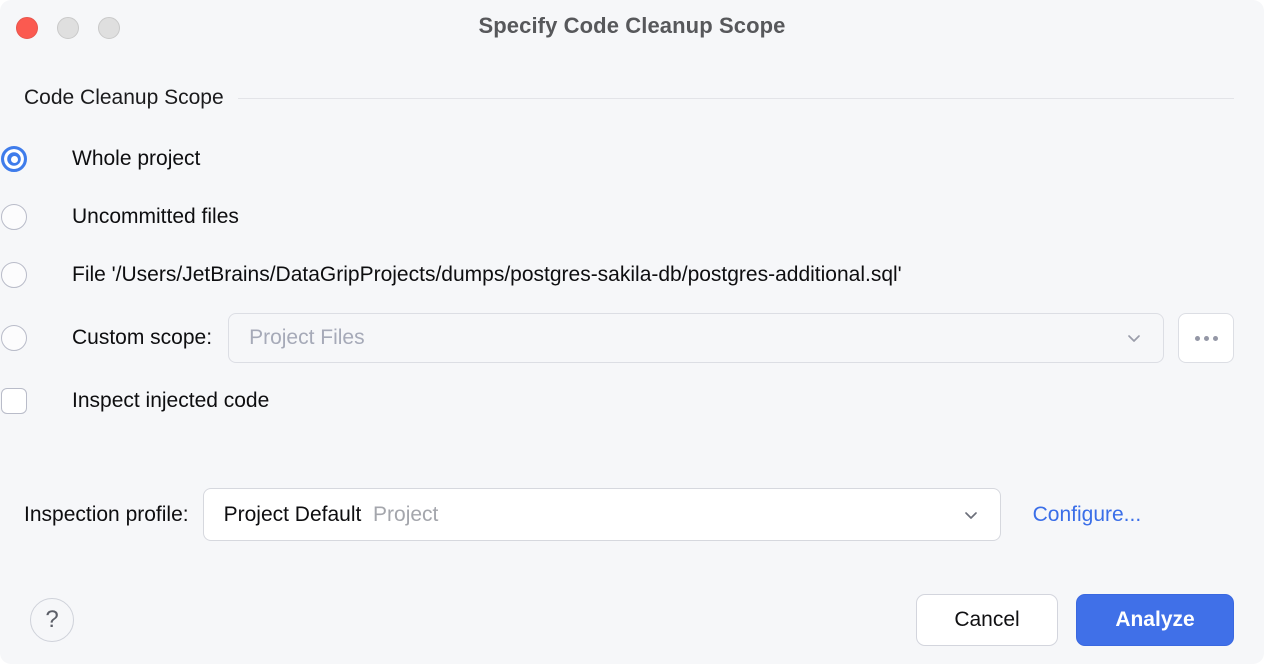 The image size is (1264, 664). Describe the element at coordinates (632, 217) in the screenshot. I see `radio-option-uncommitted-files: Uncommitted files` at that location.